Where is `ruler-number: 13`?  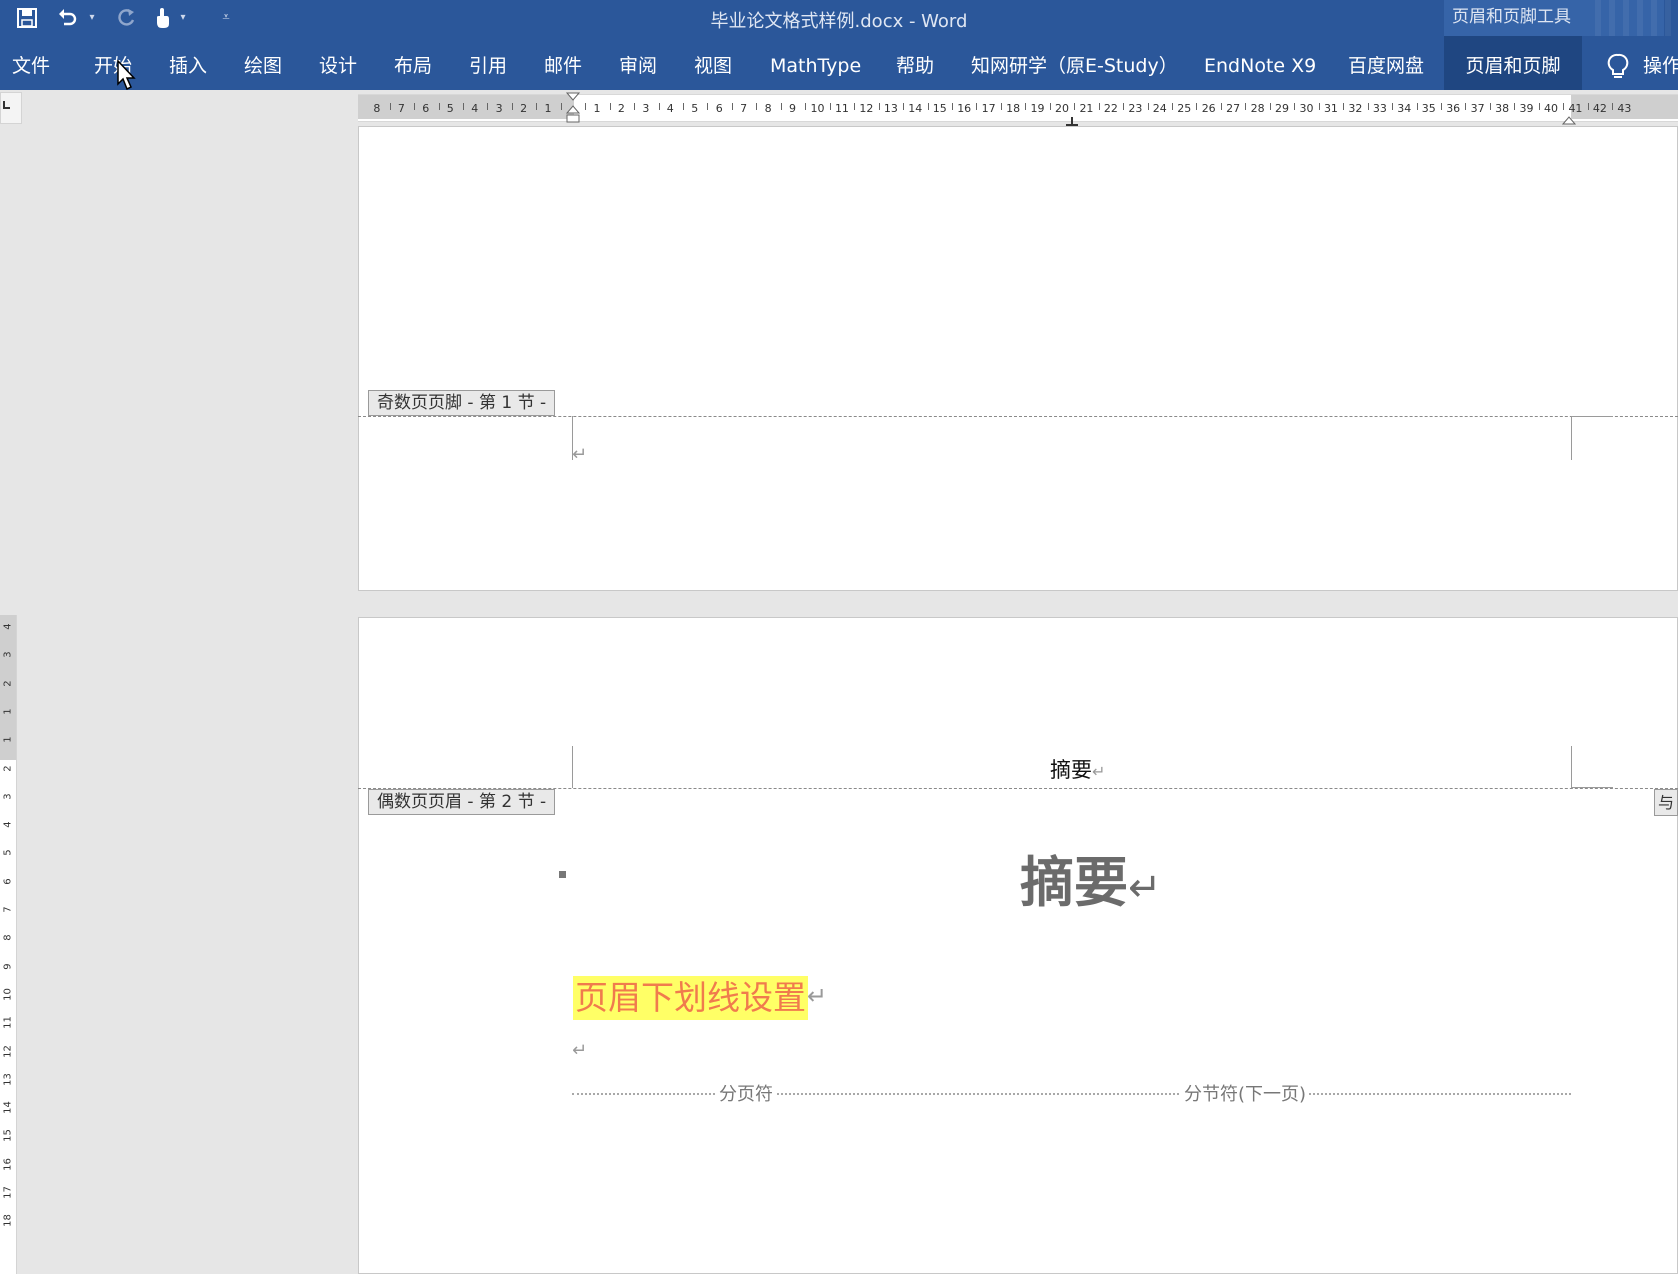
ruler-number: 13 is located at coordinates (890, 108).